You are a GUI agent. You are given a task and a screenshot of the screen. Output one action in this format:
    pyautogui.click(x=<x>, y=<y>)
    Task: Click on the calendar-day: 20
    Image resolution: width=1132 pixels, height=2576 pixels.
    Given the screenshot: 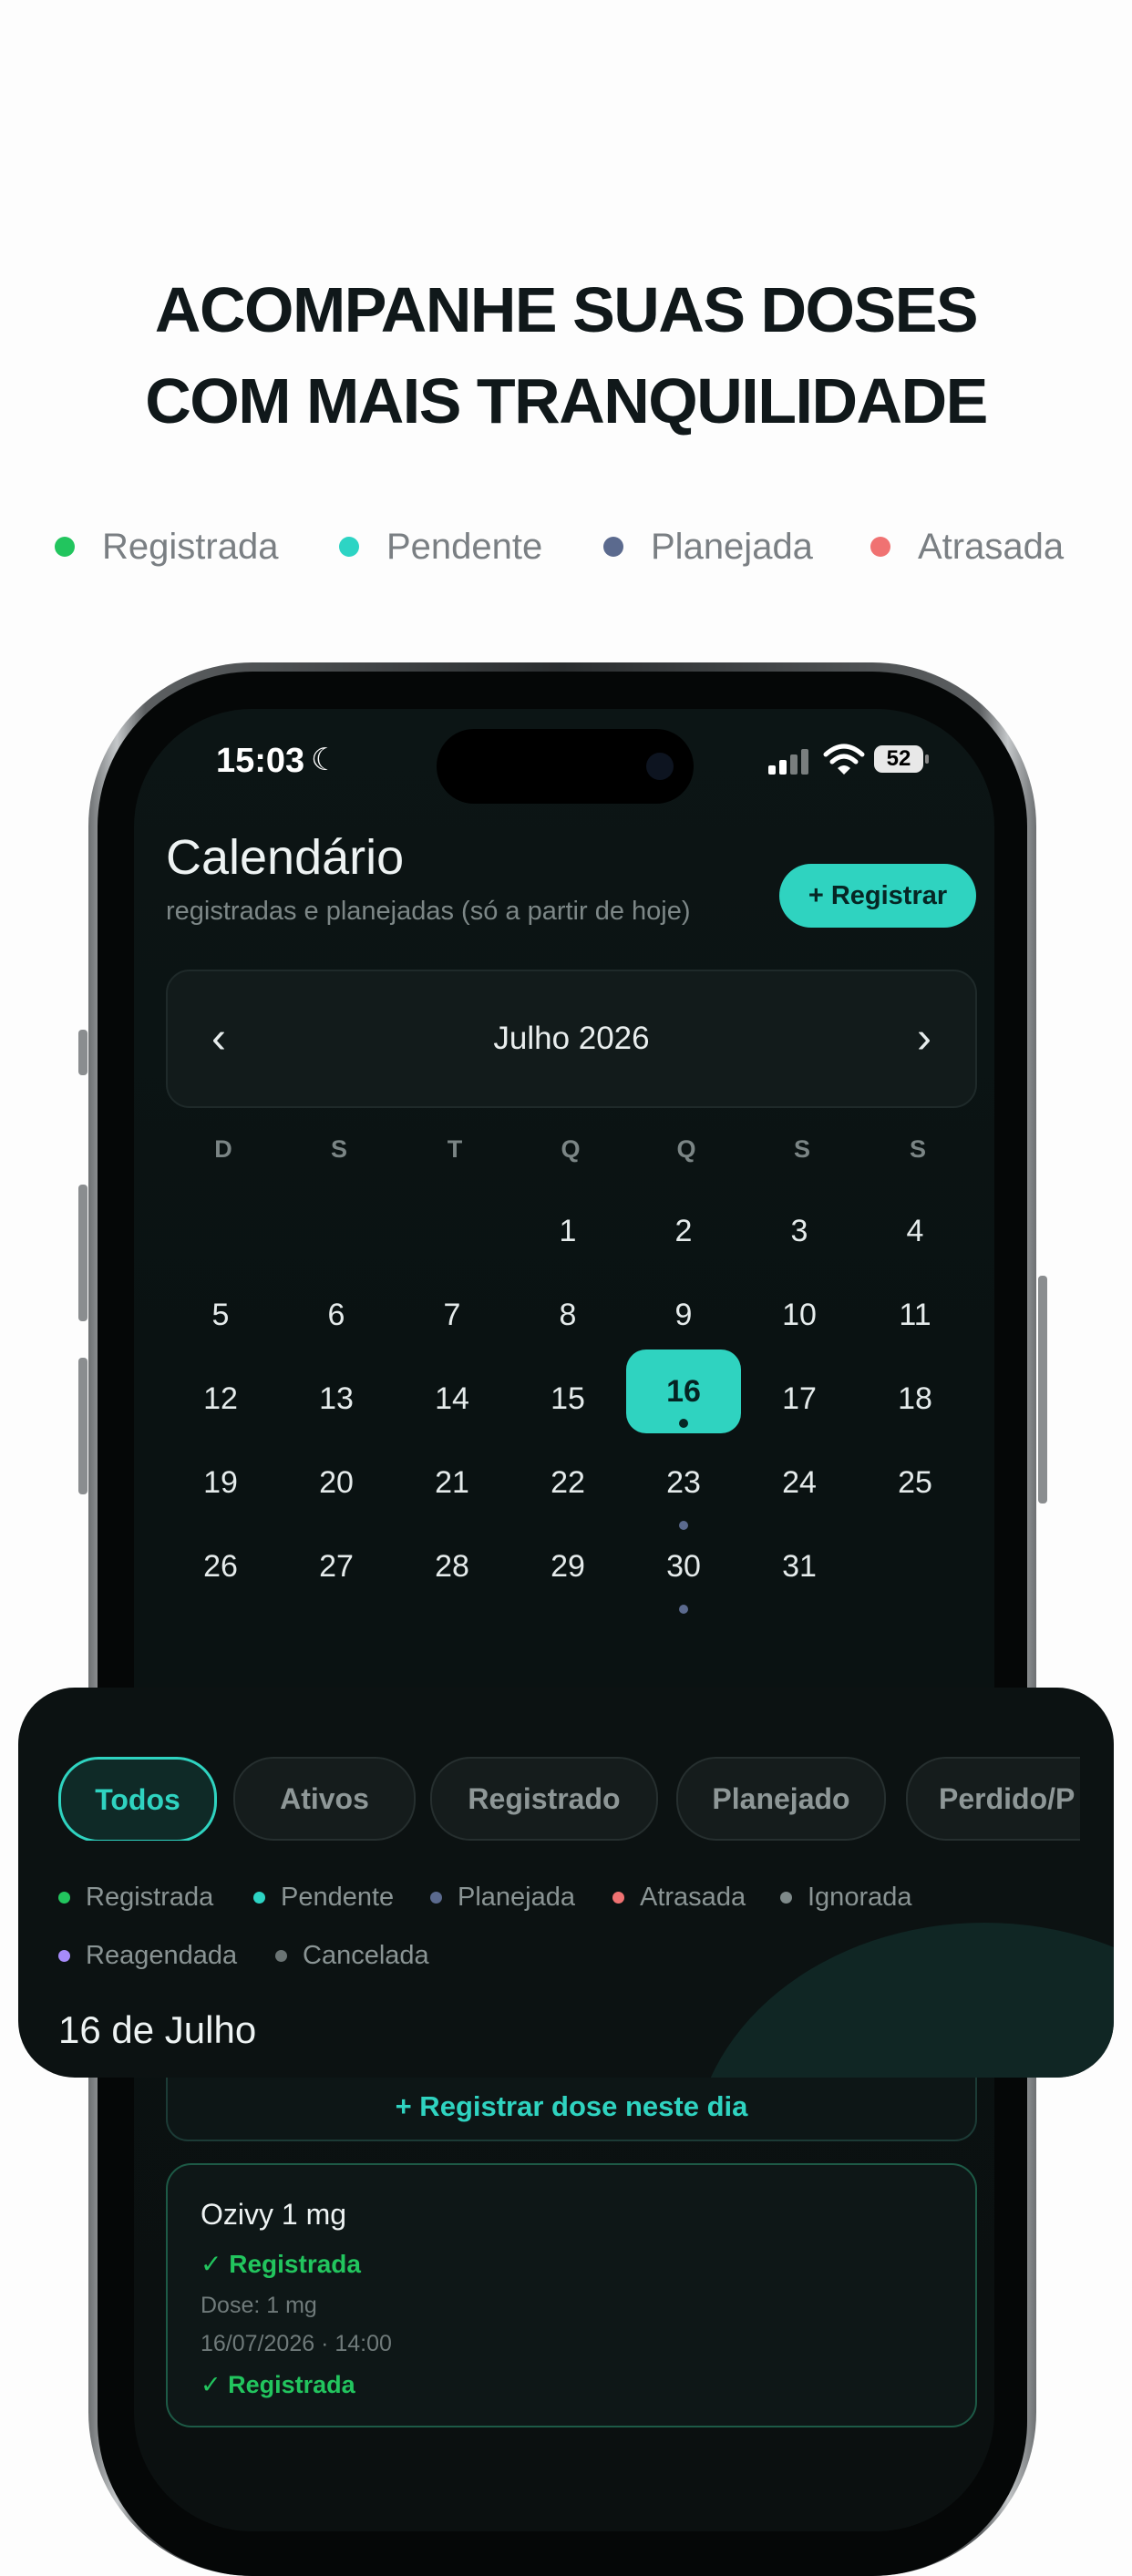 What is the action you would take?
    pyautogui.click(x=337, y=1483)
    